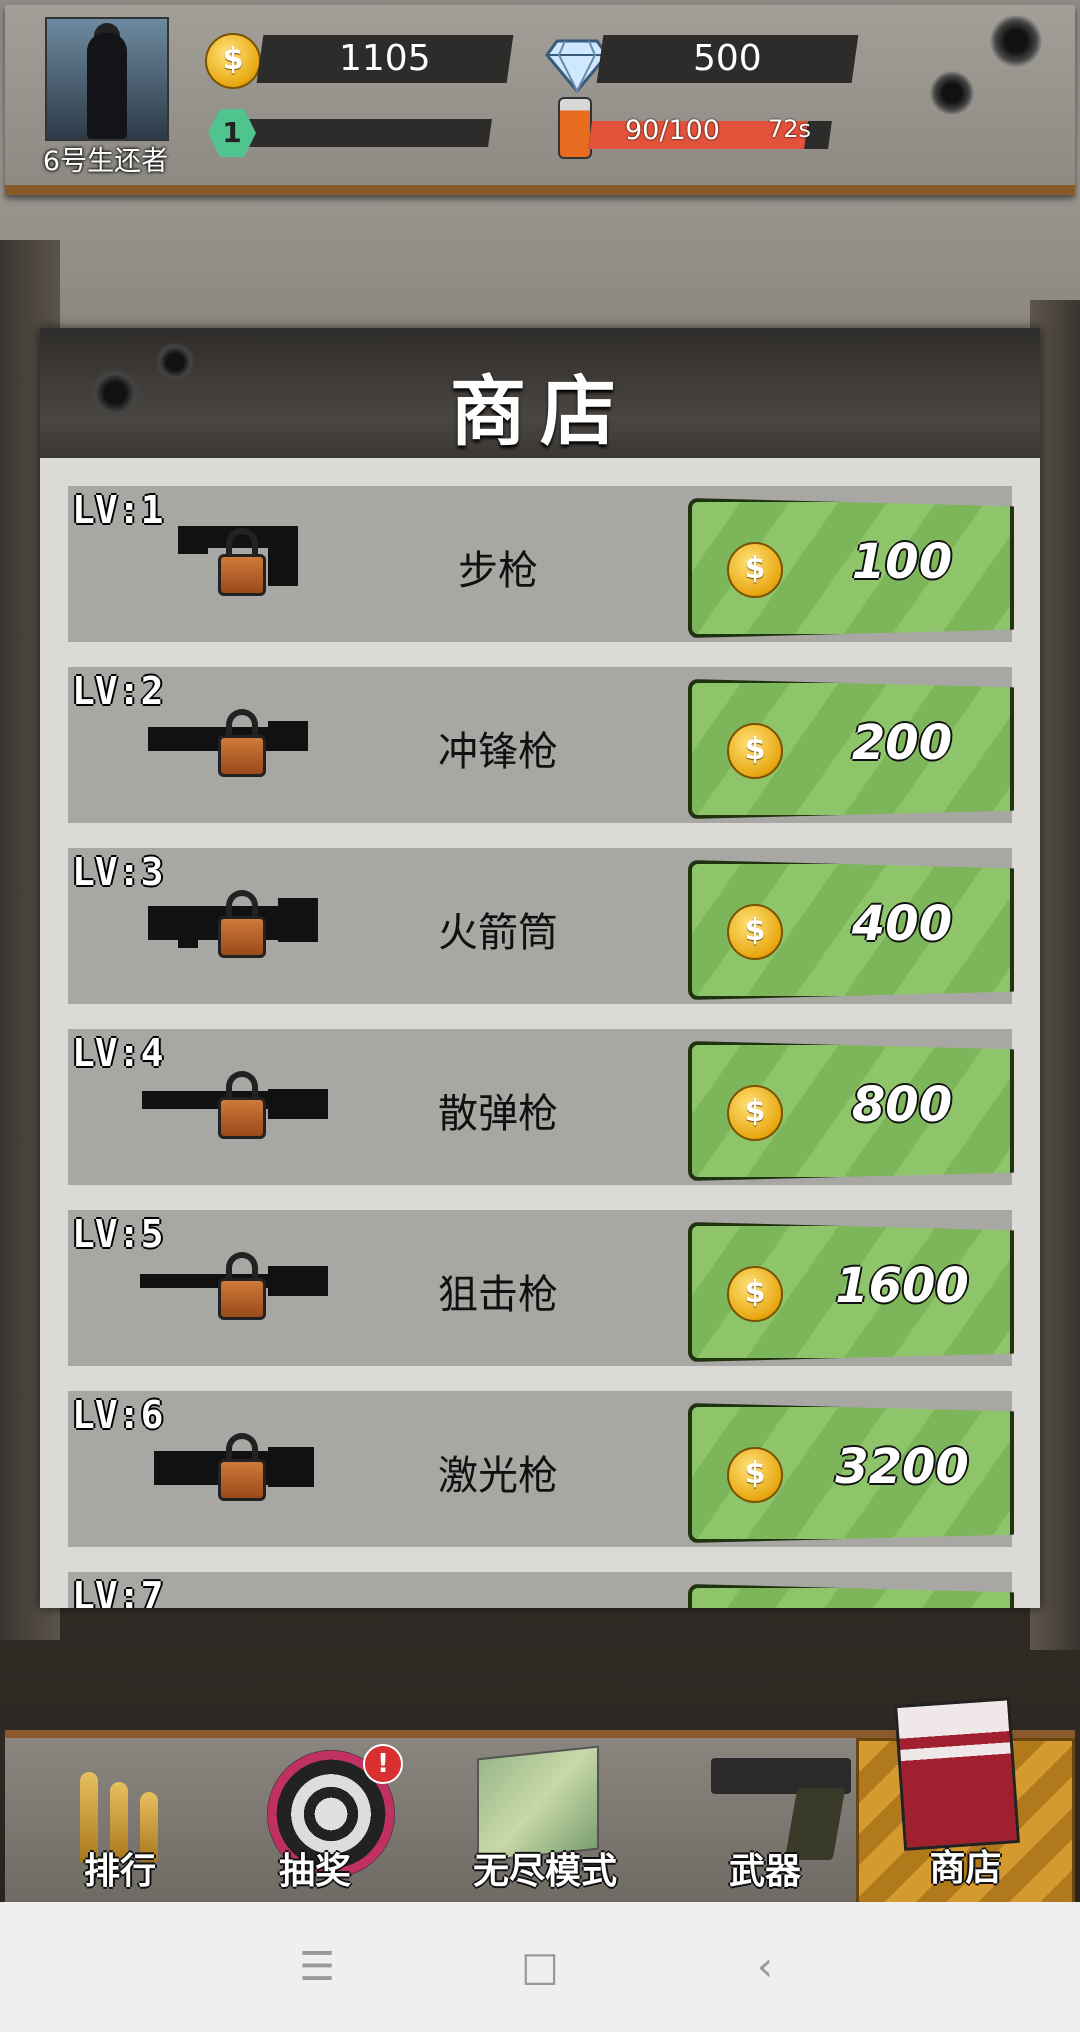 This screenshot has height=2032, width=1080. I want to click on buy-button: $200, so click(851, 749).